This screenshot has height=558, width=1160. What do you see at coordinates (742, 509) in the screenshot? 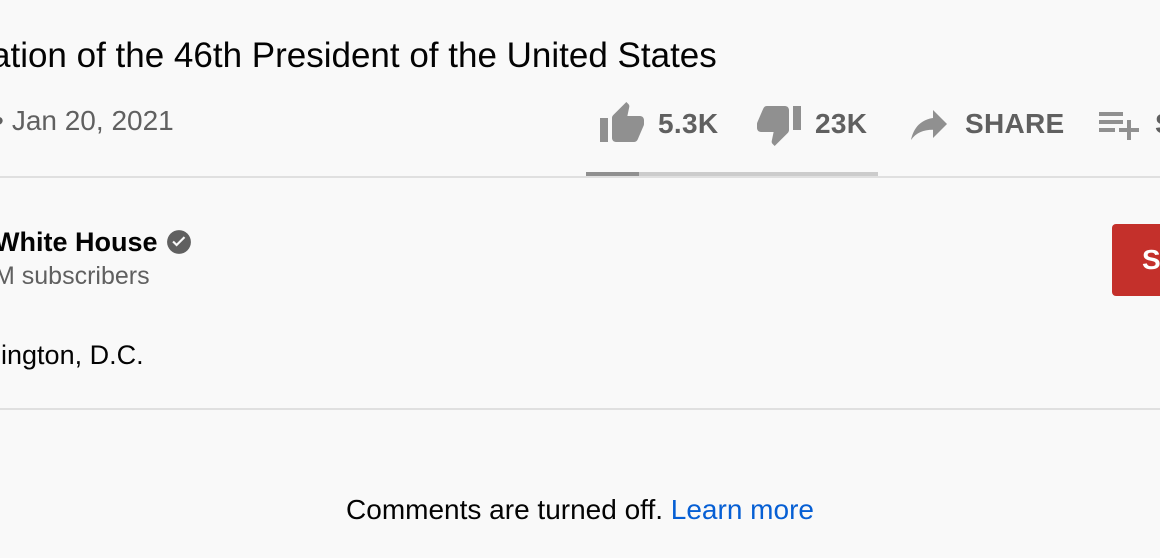
I see `learn-more-link: Learn more` at bounding box center [742, 509].